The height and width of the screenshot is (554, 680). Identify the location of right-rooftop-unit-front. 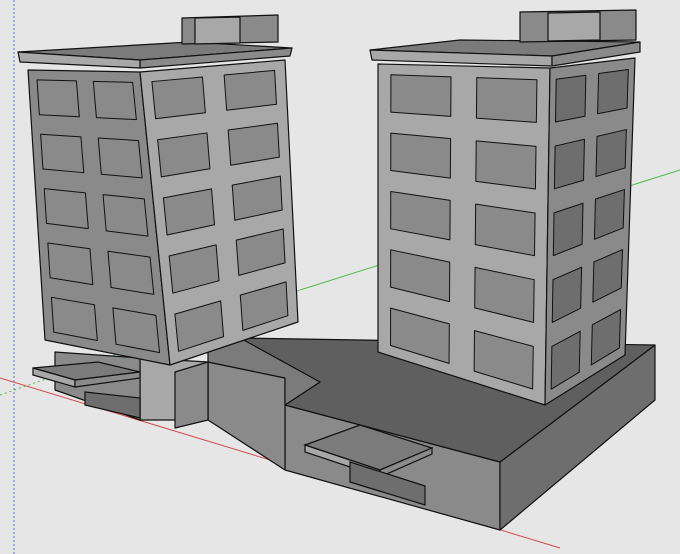
(574, 26).